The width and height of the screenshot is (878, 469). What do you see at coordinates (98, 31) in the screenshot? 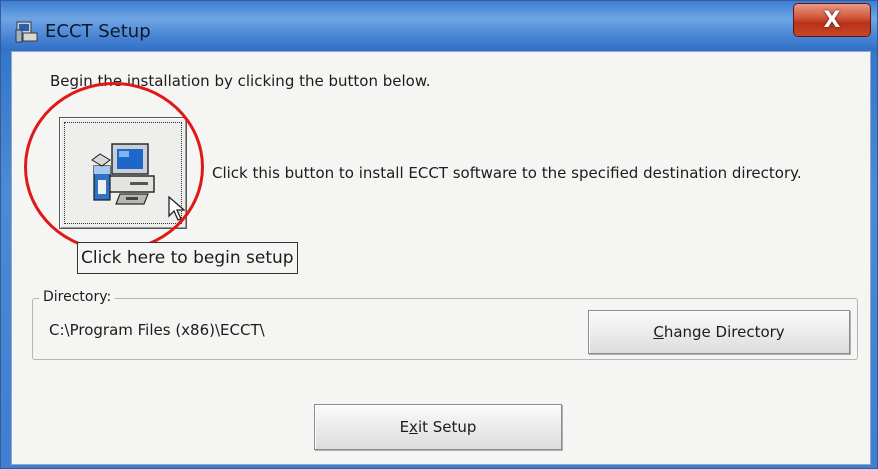
I see `window-title: ECCT Setup` at bounding box center [98, 31].